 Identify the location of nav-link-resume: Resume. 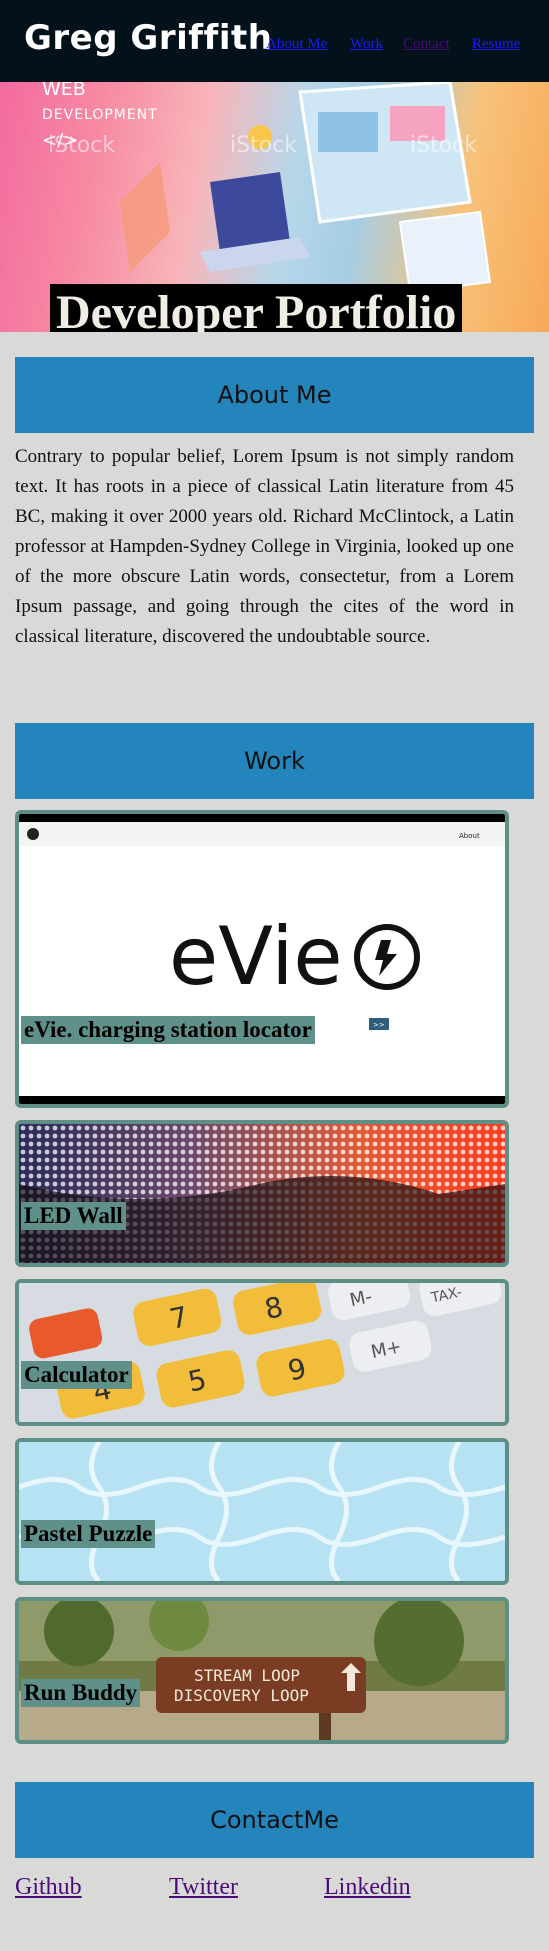
(496, 44).